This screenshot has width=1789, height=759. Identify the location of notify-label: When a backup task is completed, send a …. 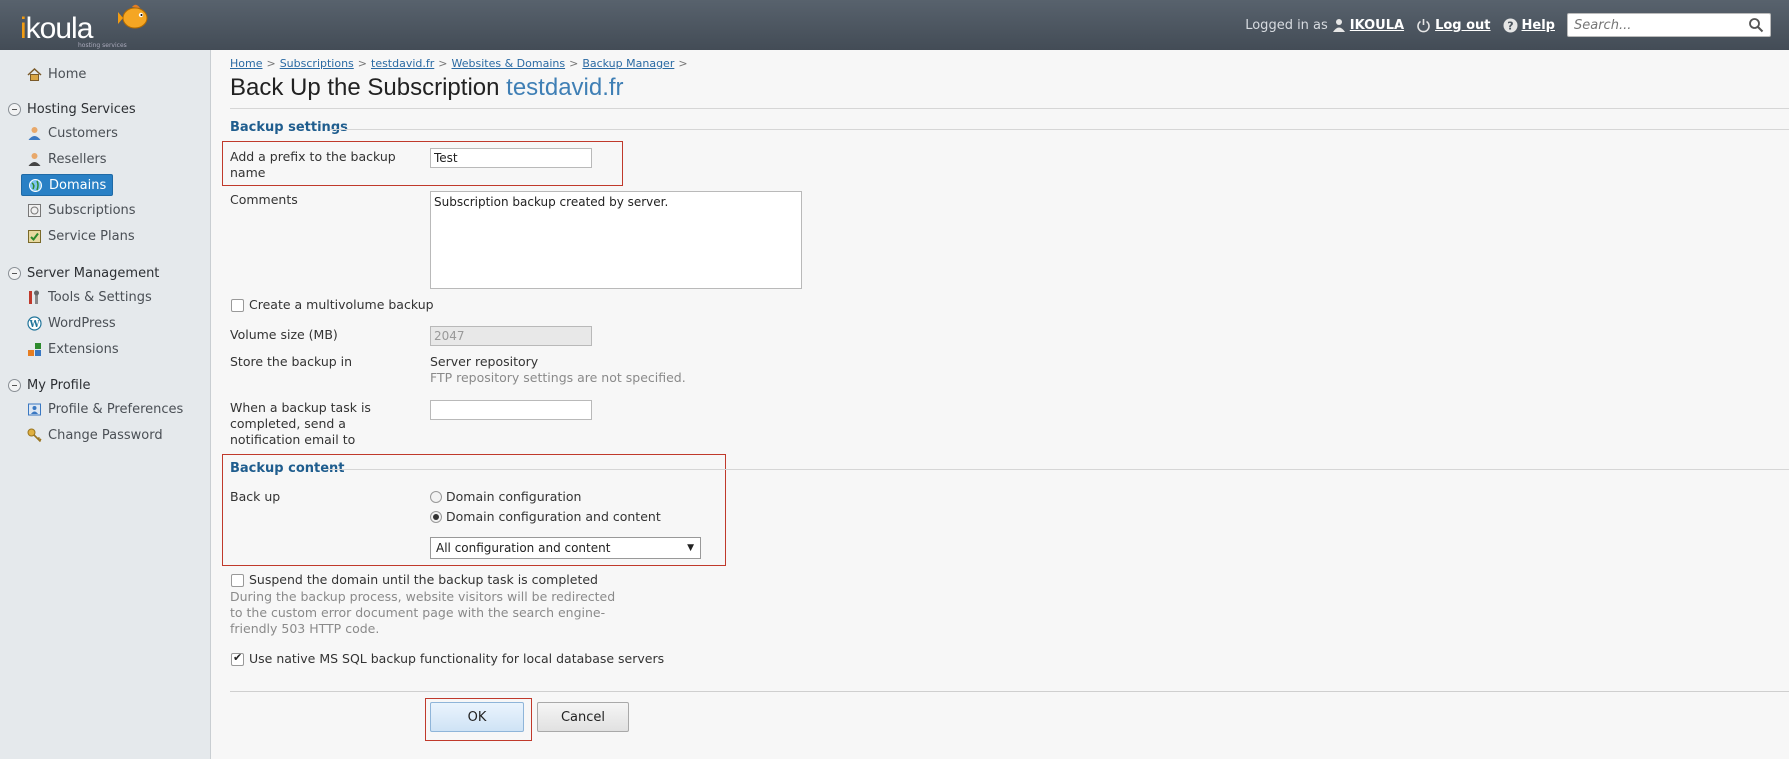
(300, 423).